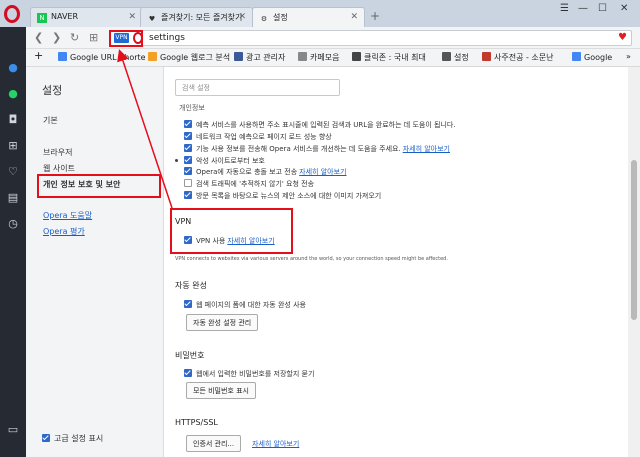 This screenshot has width=640, height=457. What do you see at coordinates (64, 231) in the screenshot?
I see `opera-rate-link: Opera 평가` at bounding box center [64, 231].